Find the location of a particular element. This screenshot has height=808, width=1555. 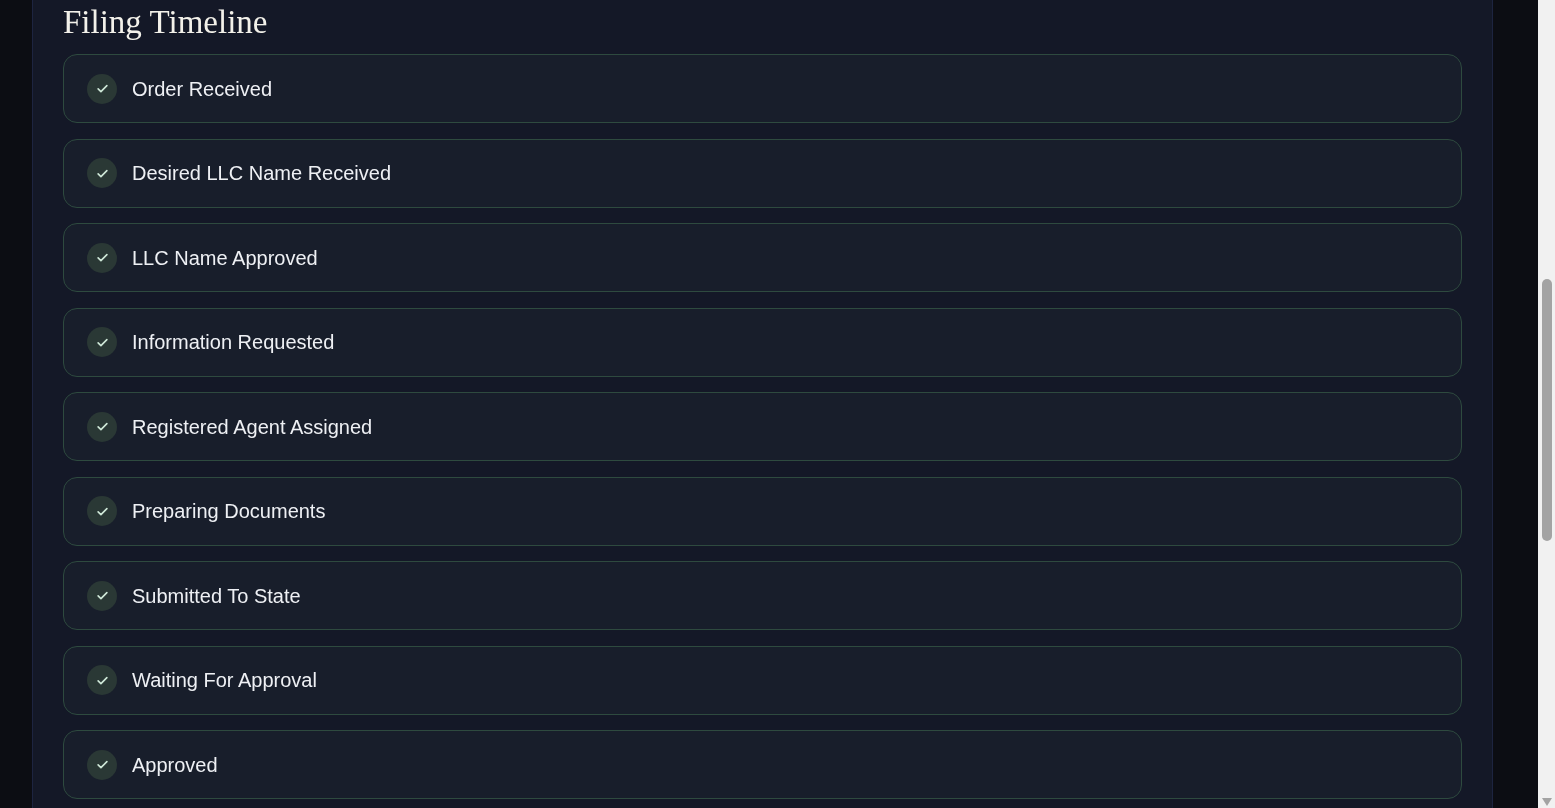

step-label: Registered Agent Assigned is located at coordinates (252, 427).